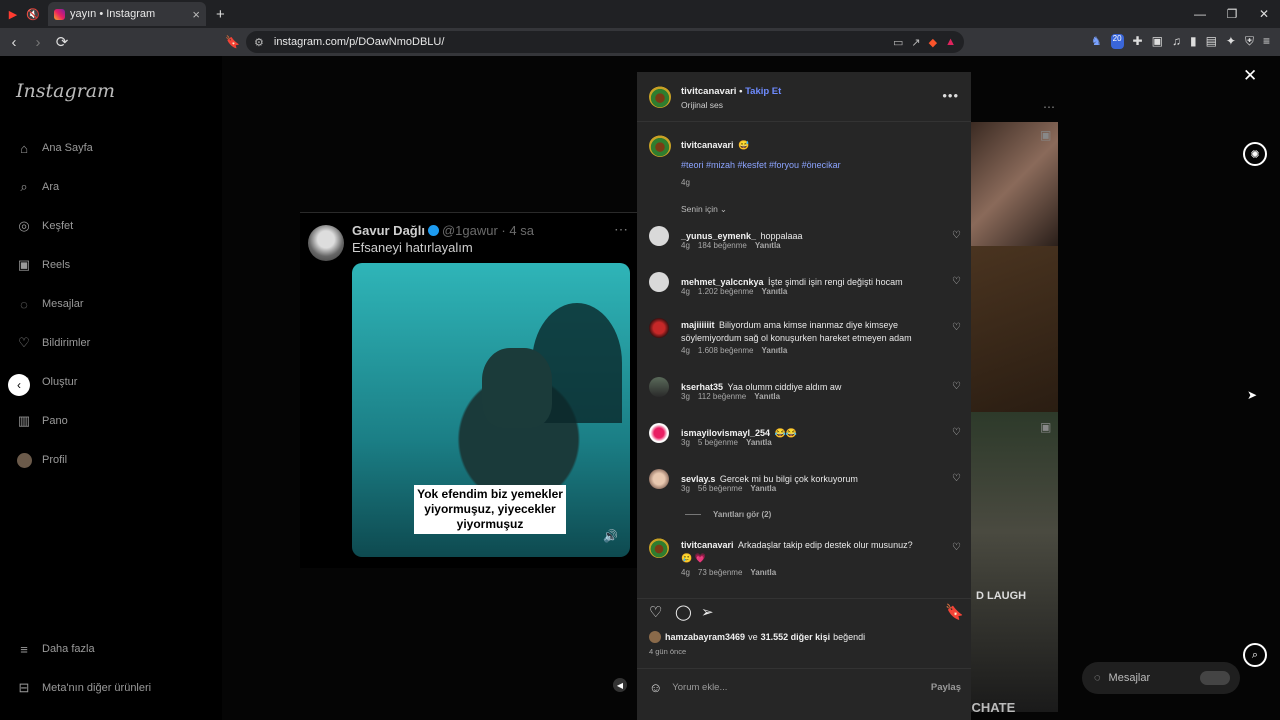 The height and width of the screenshot is (720, 1280). What do you see at coordinates (1232, 14) in the screenshot?
I see `restore-icon: ❐` at bounding box center [1232, 14].